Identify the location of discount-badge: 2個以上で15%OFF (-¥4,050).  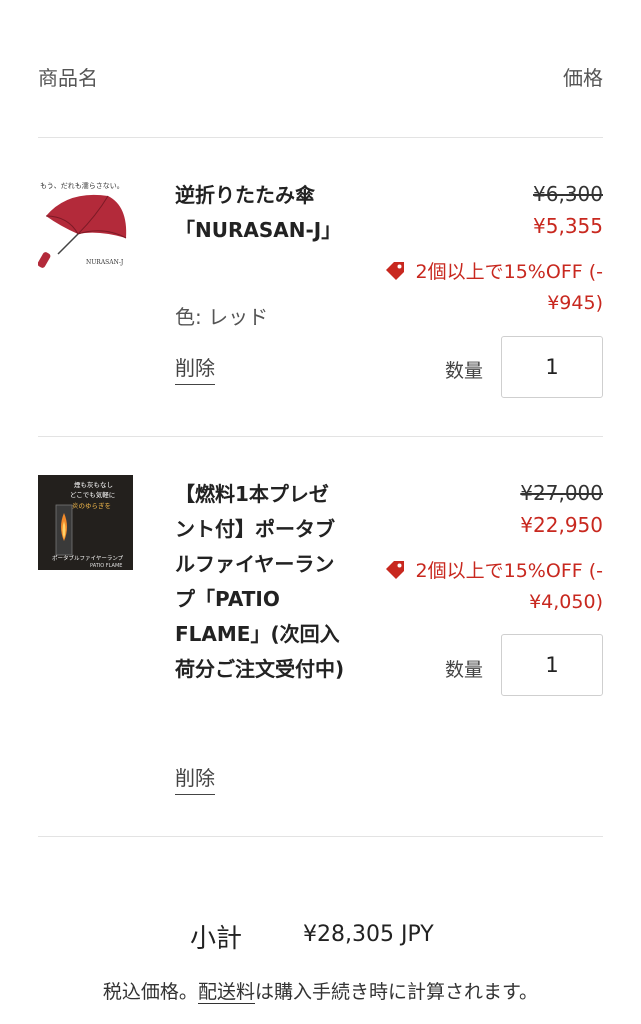
(478, 586).